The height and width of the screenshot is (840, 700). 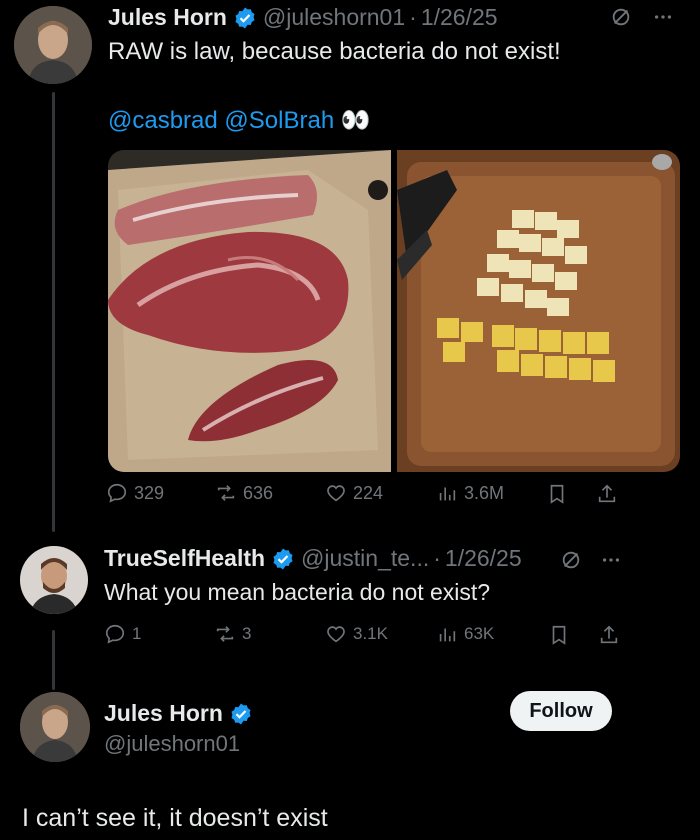 I want to click on profile-card-header: Jules Horn, so click(x=181, y=713).